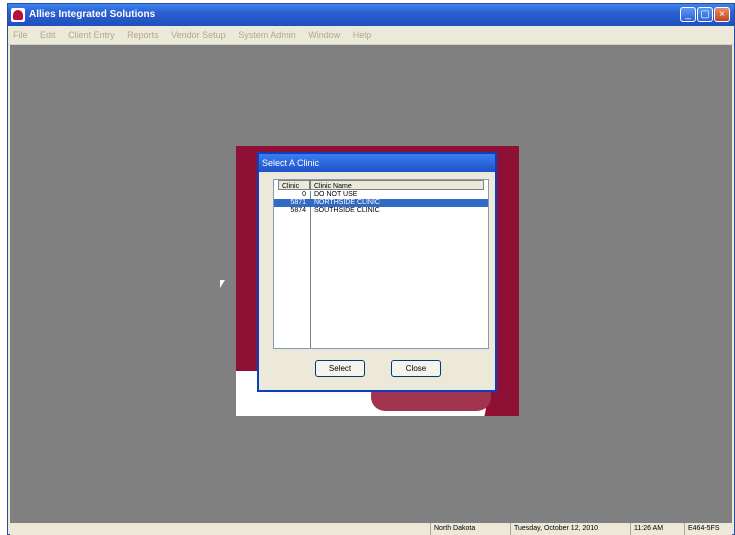 The width and height of the screenshot is (735, 535). I want to click on column-header-clinic-name: Clinic Name, so click(397, 185).